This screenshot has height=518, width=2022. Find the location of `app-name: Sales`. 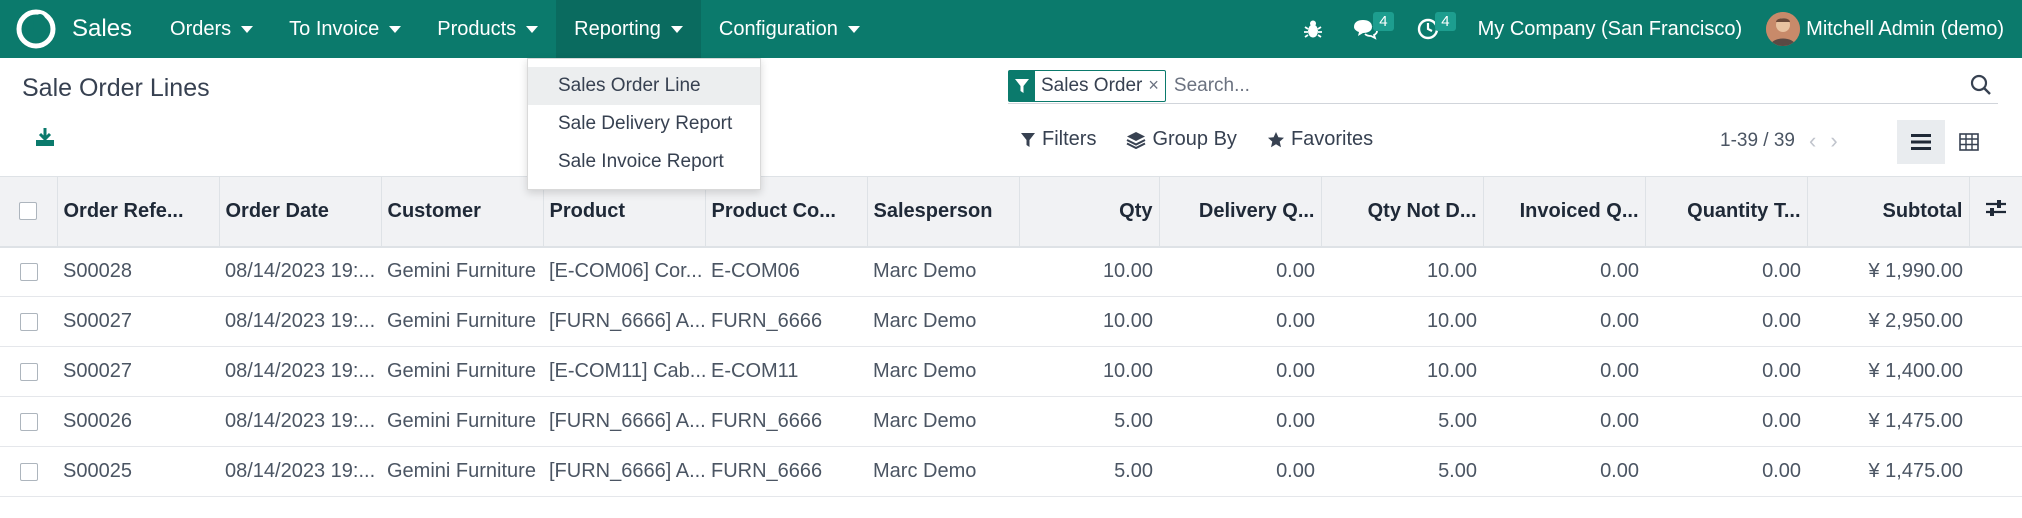

app-name: Sales is located at coordinates (102, 29).